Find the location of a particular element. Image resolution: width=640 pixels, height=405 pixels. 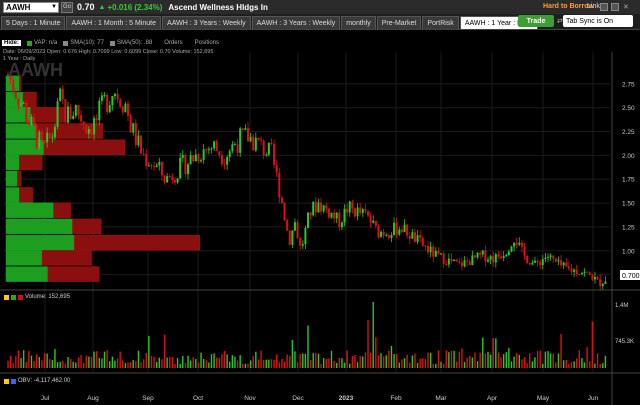

company-name: Ascend Wellness Hldgs In is located at coordinates (218, 7).